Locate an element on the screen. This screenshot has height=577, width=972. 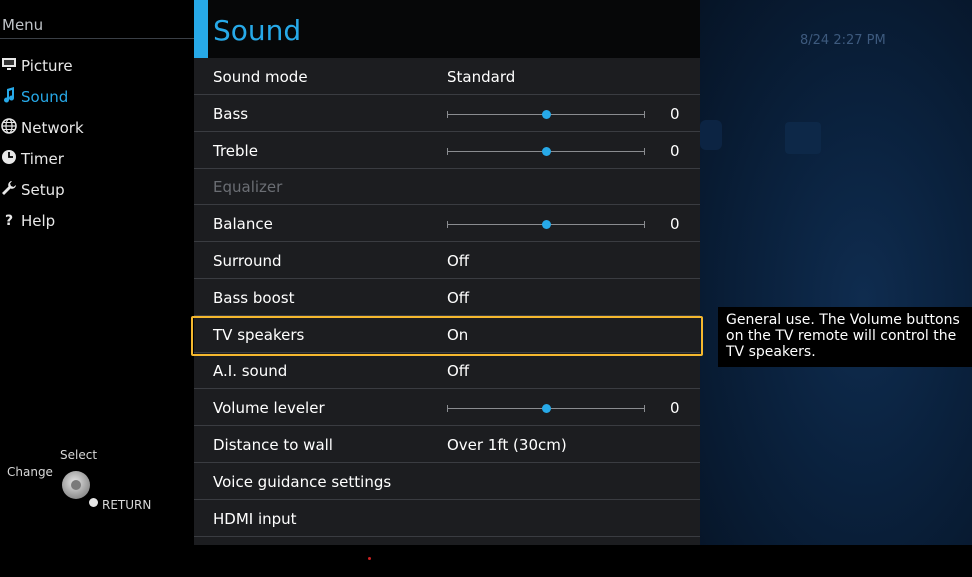
nav-item-sound: Sound is located at coordinates (34, 97).